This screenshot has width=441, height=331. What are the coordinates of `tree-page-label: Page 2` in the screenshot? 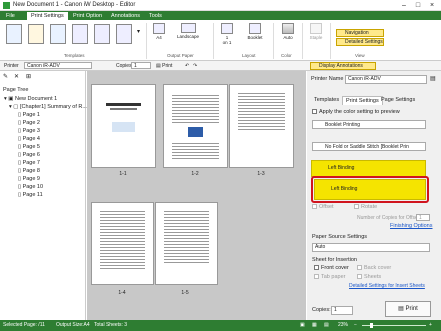 It's located at (31, 123).